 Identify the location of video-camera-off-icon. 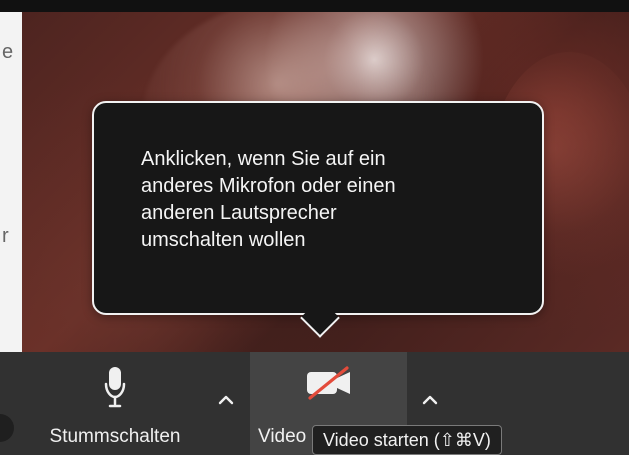
(329, 386).